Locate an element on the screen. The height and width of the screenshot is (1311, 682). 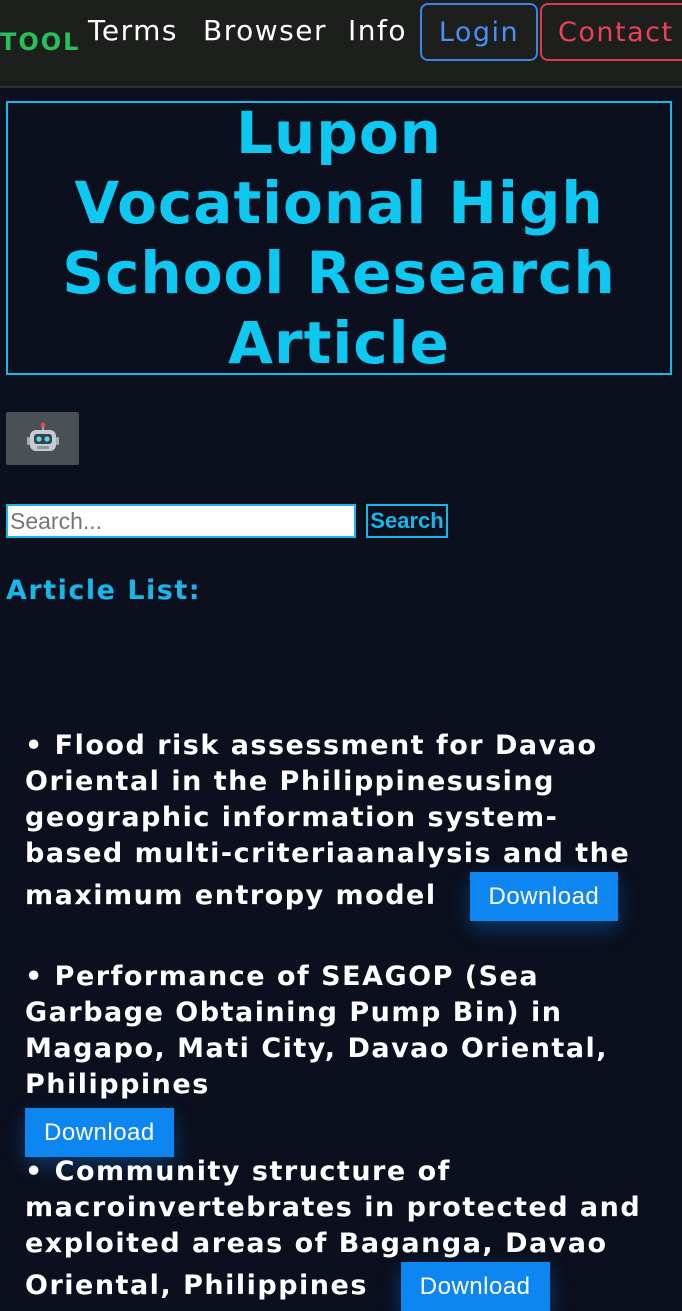
nav-link-browser: Browser is located at coordinates (265, 30).